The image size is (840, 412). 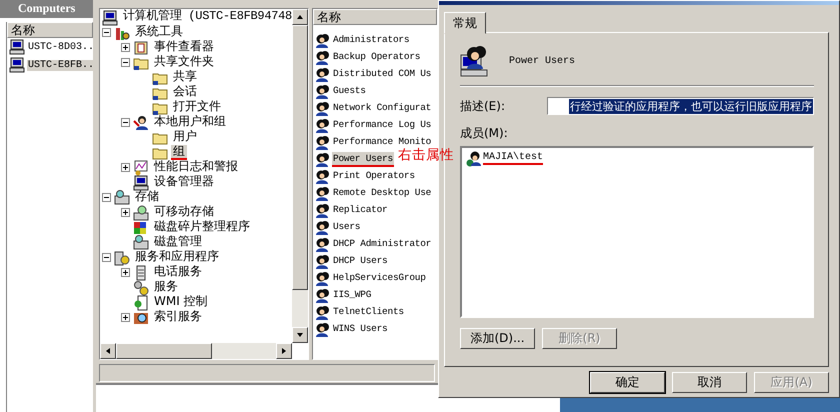 What do you see at coordinates (542, 61) in the screenshot?
I see `group-name: Power Users` at bounding box center [542, 61].